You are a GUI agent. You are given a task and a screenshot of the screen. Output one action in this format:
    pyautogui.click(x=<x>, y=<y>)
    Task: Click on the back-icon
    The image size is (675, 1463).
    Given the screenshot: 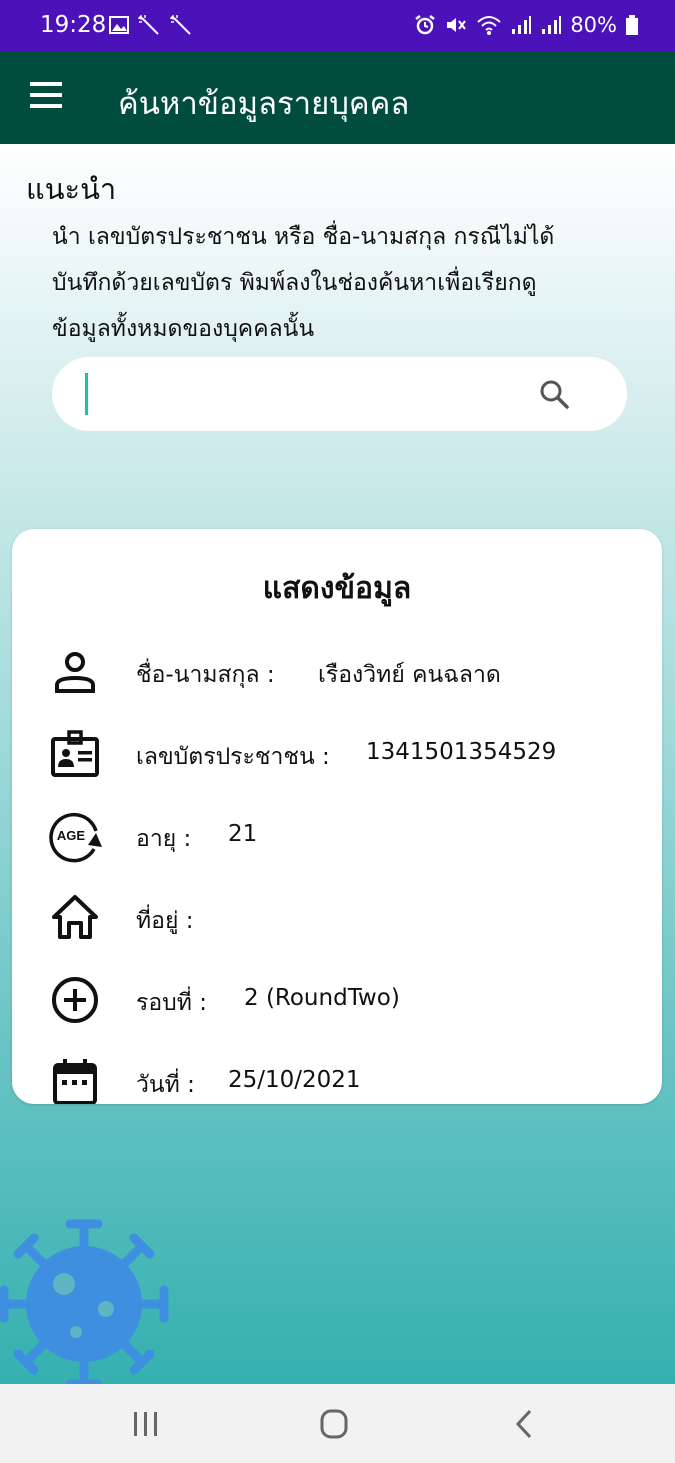 What is the action you would take?
    pyautogui.click(x=524, y=1424)
    